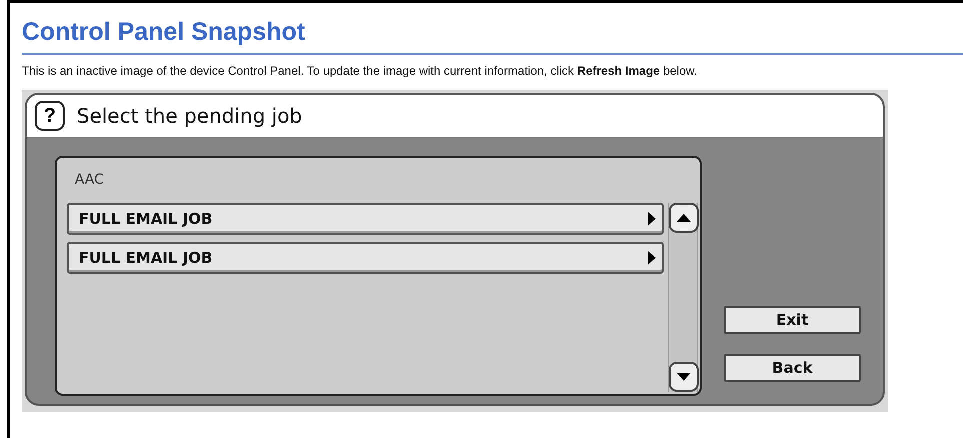  What do you see at coordinates (50, 116) in the screenshot?
I see `help-button: ?` at bounding box center [50, 116].